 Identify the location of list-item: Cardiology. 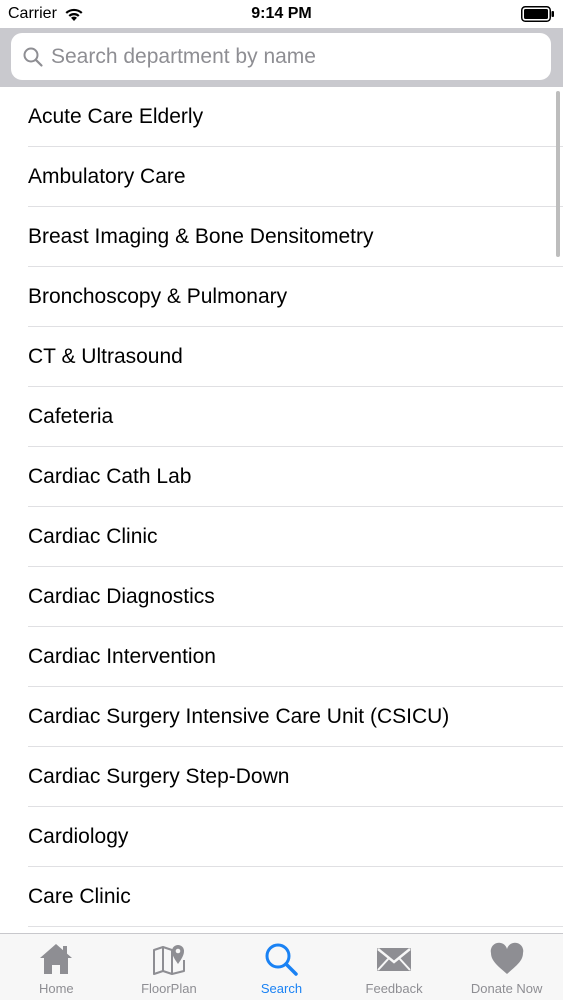
(281, 837).